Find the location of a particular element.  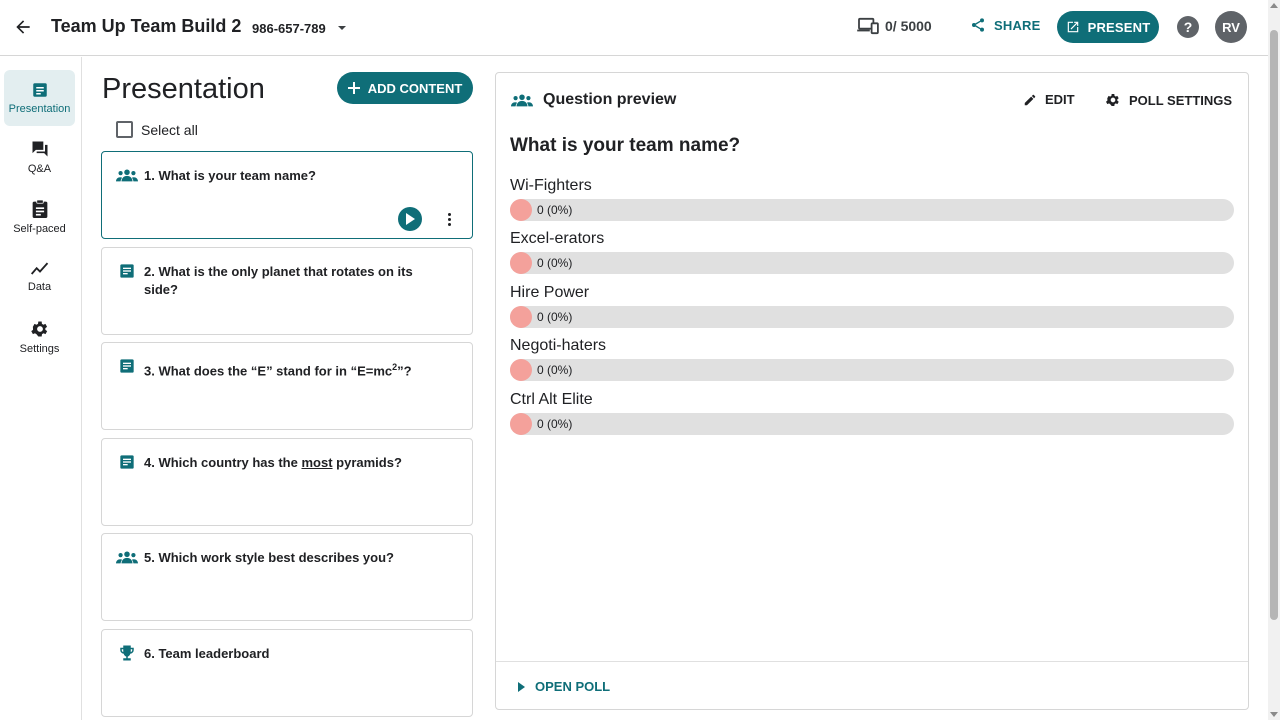

trophy-icon is located at coordinates (127, 653).